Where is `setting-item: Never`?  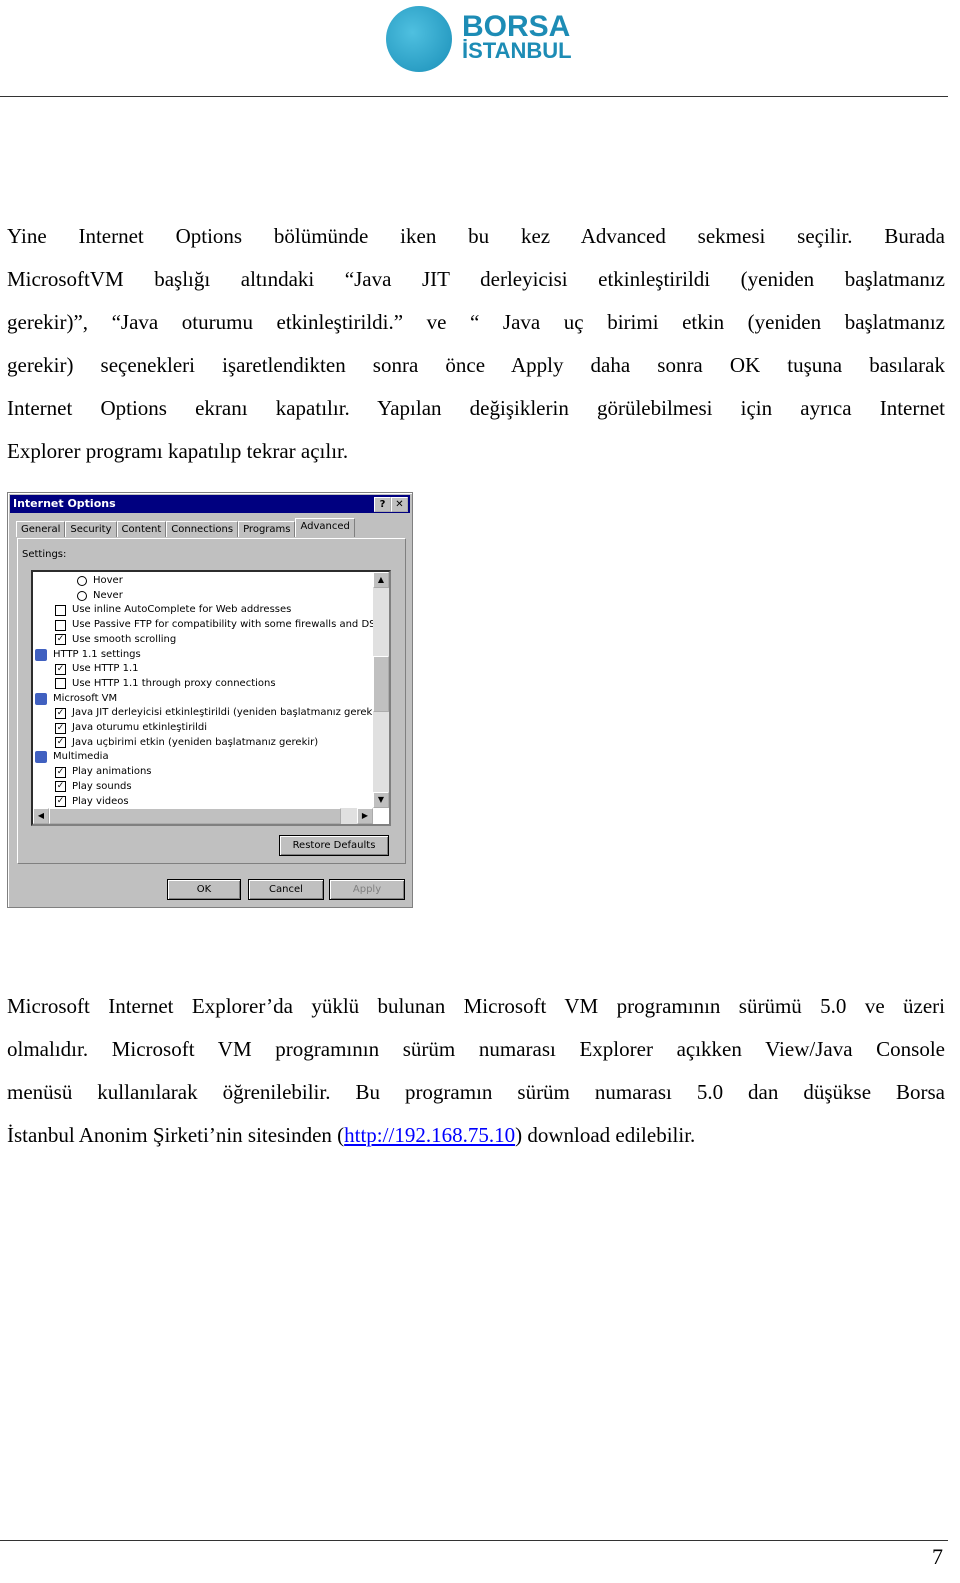 setting-item: Never is located at coordinates (100, 596).